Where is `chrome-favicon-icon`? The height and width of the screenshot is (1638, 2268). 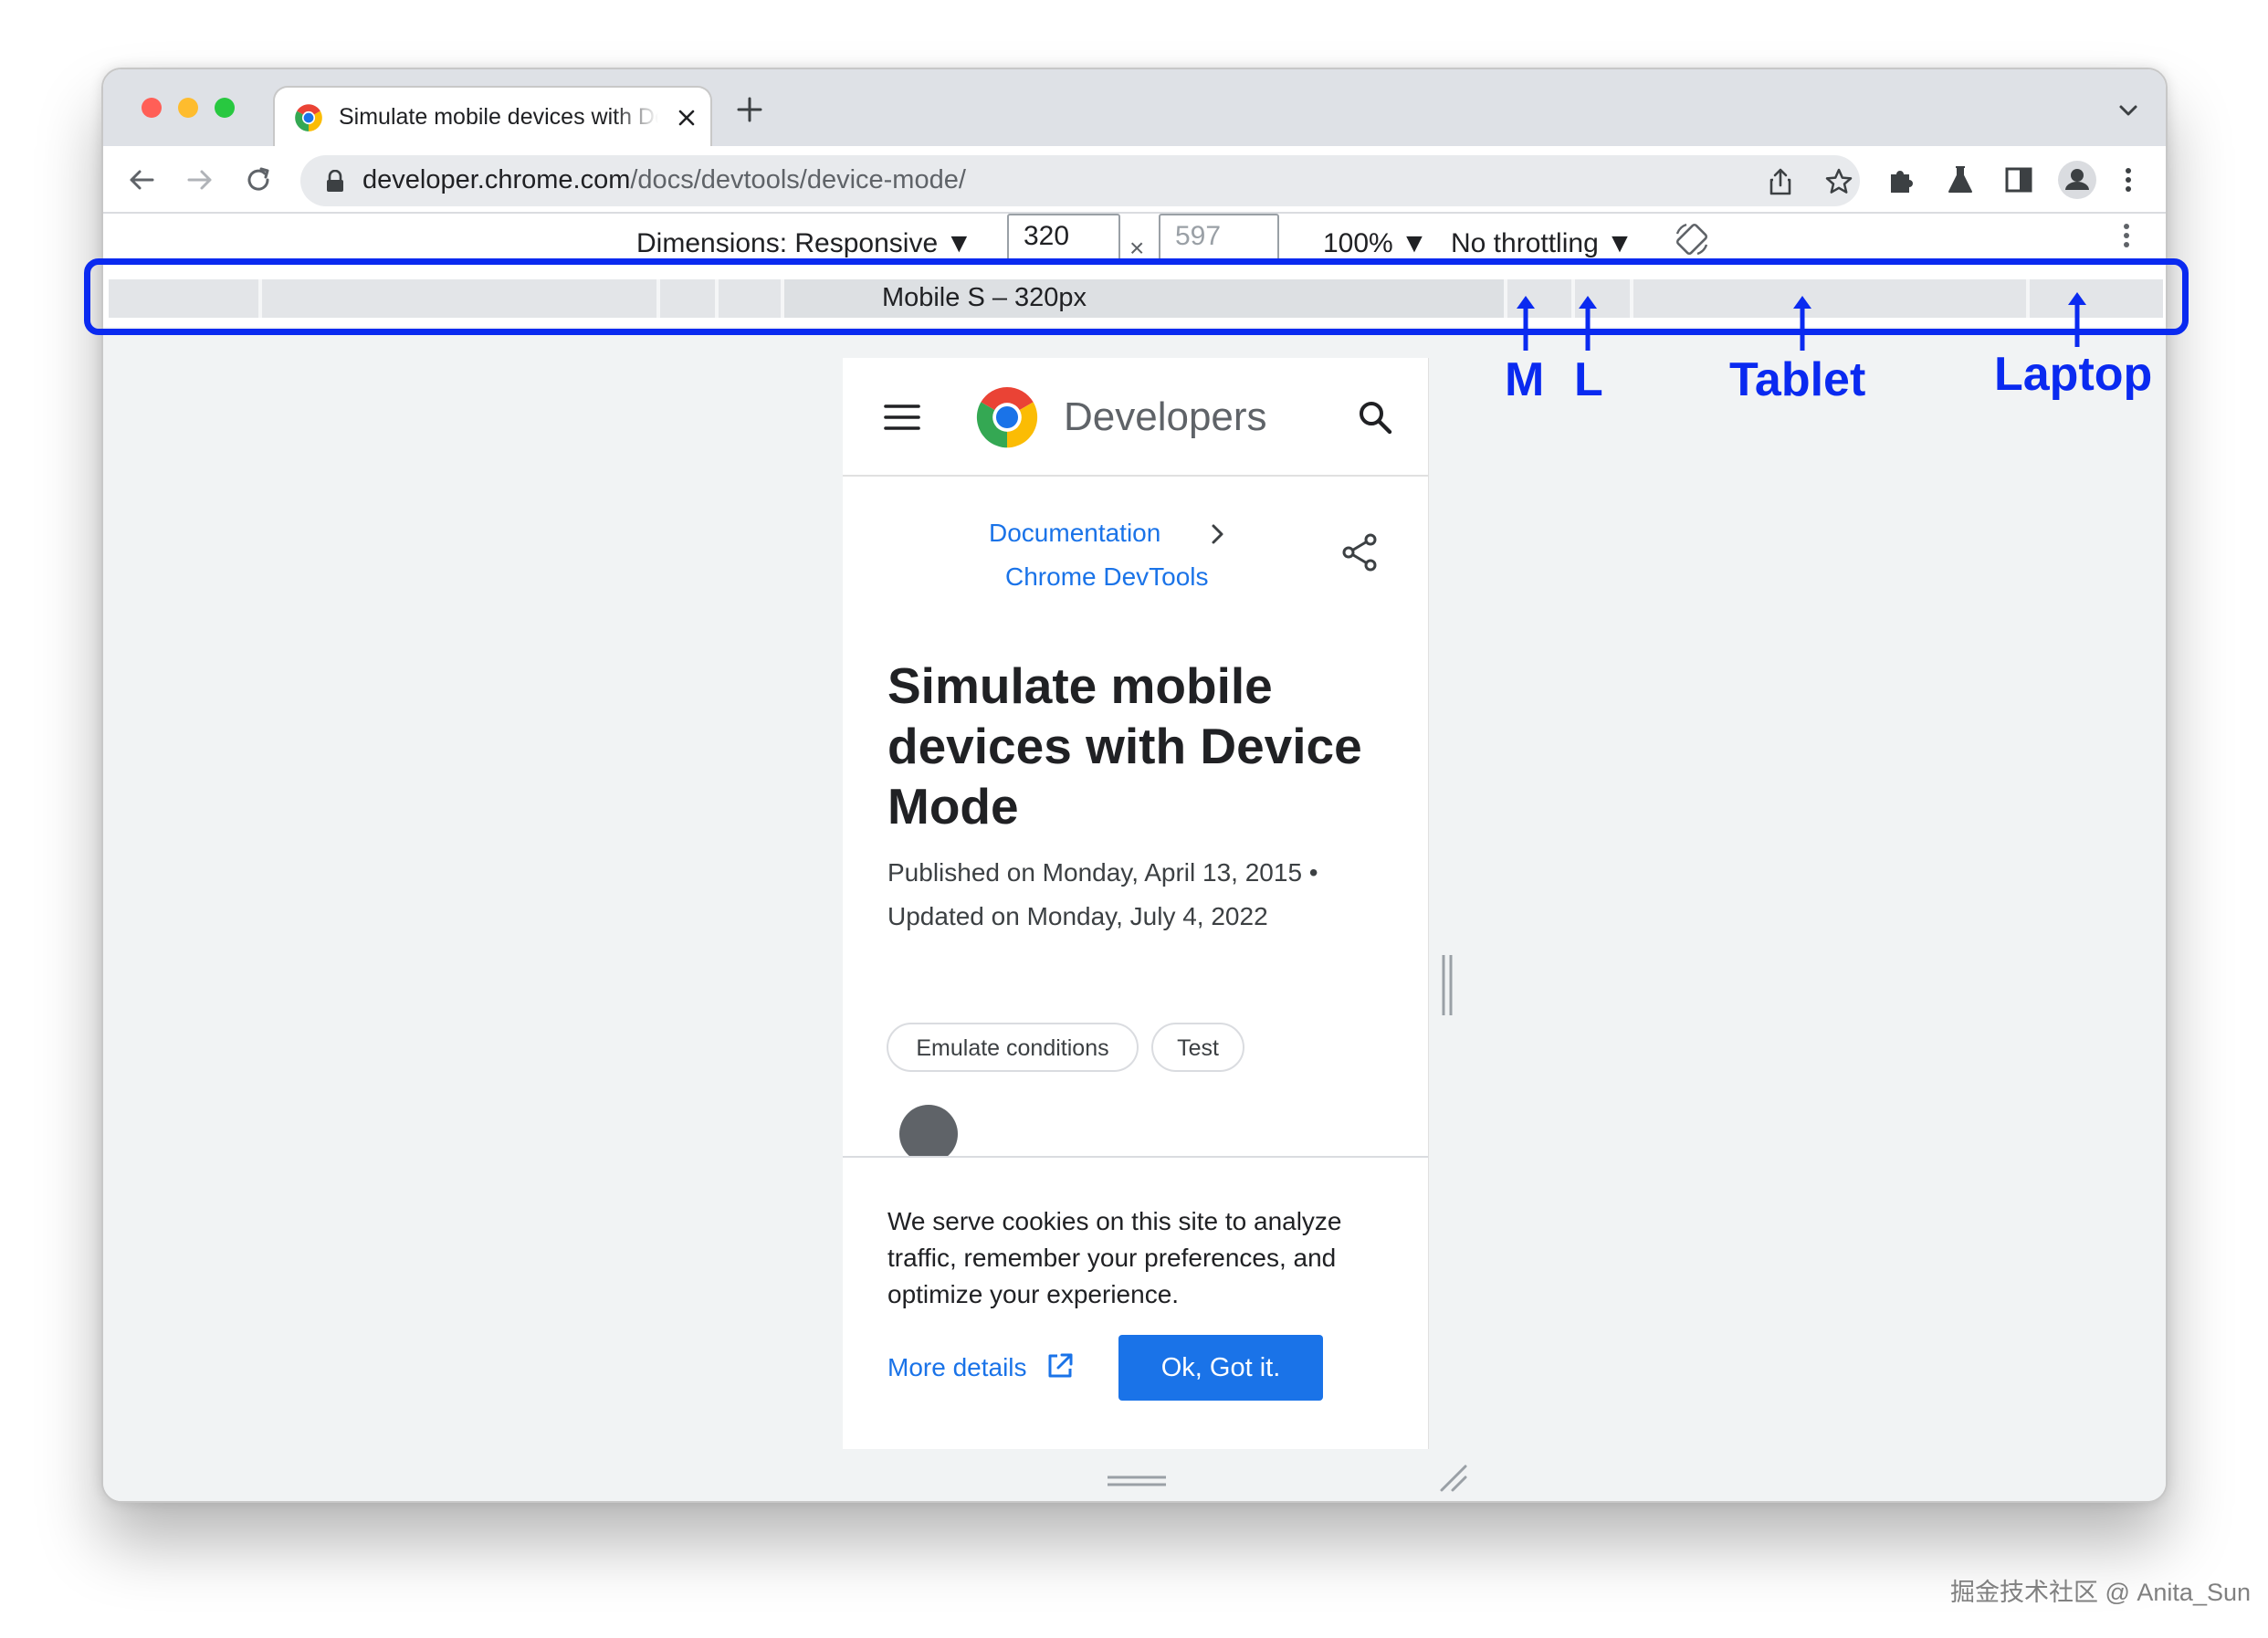 chrome-favicon-icon is located at coordinates (308, 117).